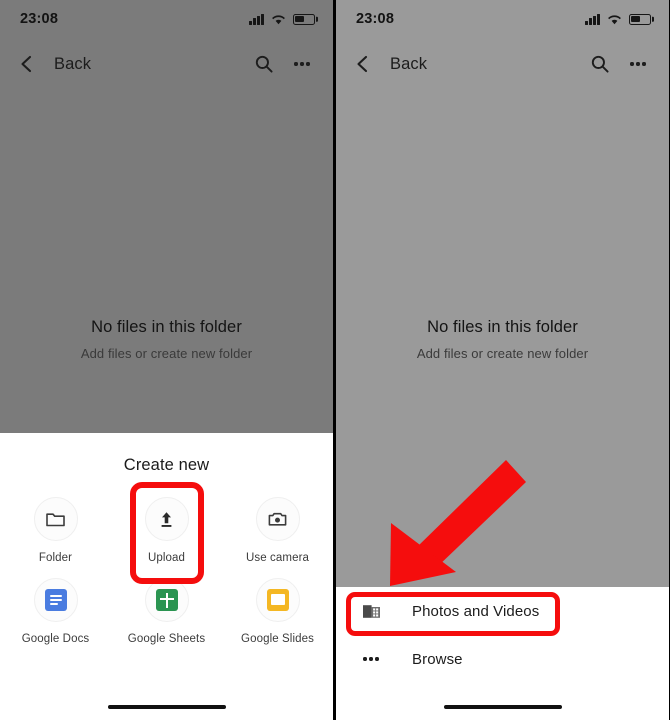  I want to click on create-option-google-docs: Google Docs, so click(55, 610).